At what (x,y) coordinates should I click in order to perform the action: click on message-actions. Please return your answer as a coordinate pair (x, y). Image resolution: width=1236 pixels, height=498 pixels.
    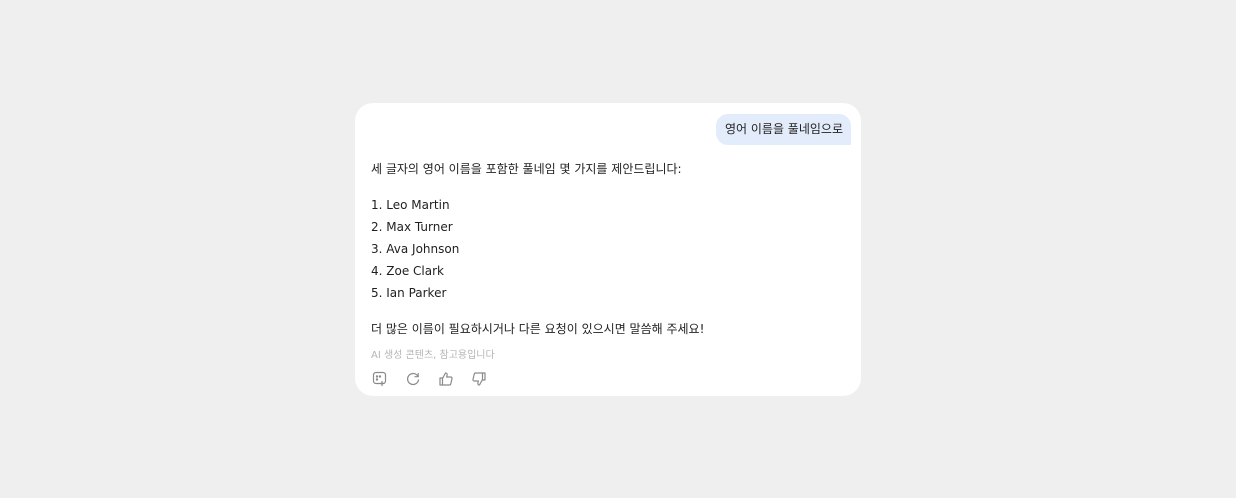
    Looking at the image, I should click on (437, 379).